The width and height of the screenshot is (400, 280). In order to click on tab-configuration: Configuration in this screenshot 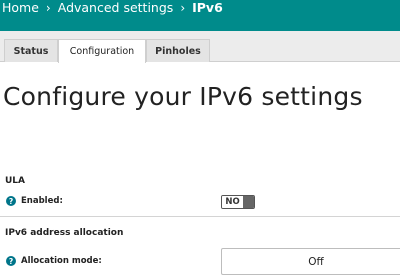, I will do `click(102, 51)`.